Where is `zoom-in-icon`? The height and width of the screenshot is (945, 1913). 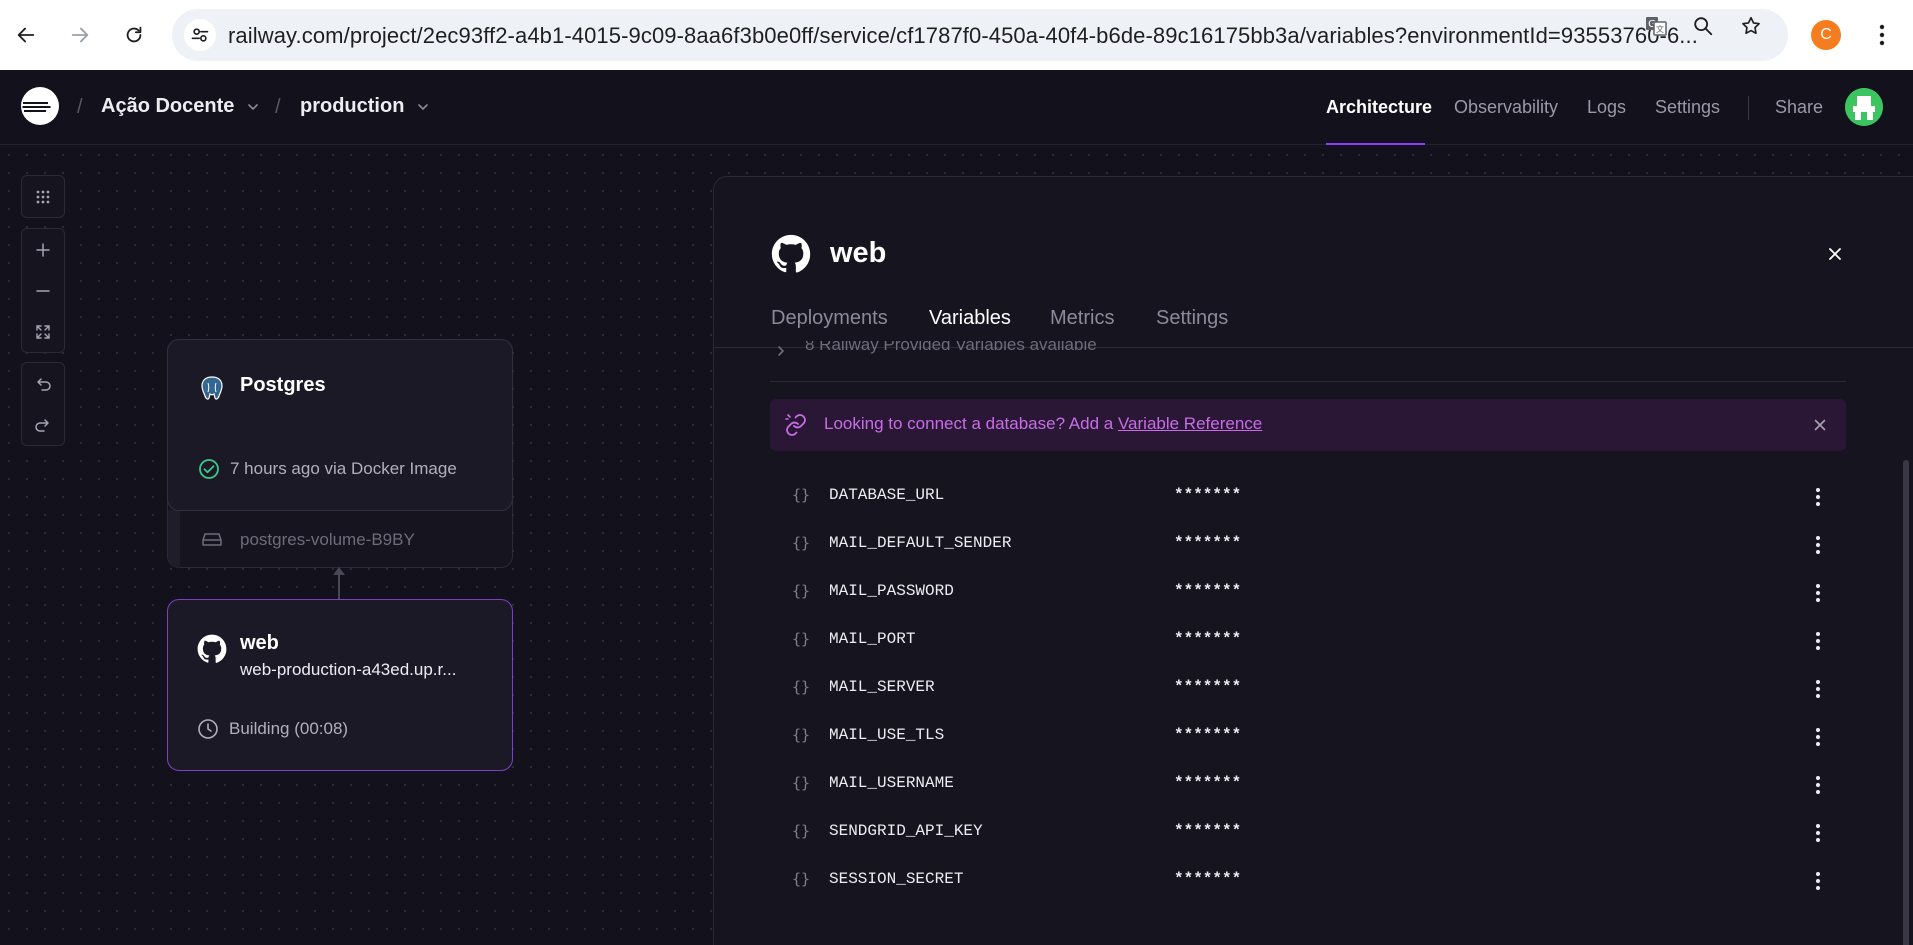 zoom-in-icon is located at coordinates (43, 249).